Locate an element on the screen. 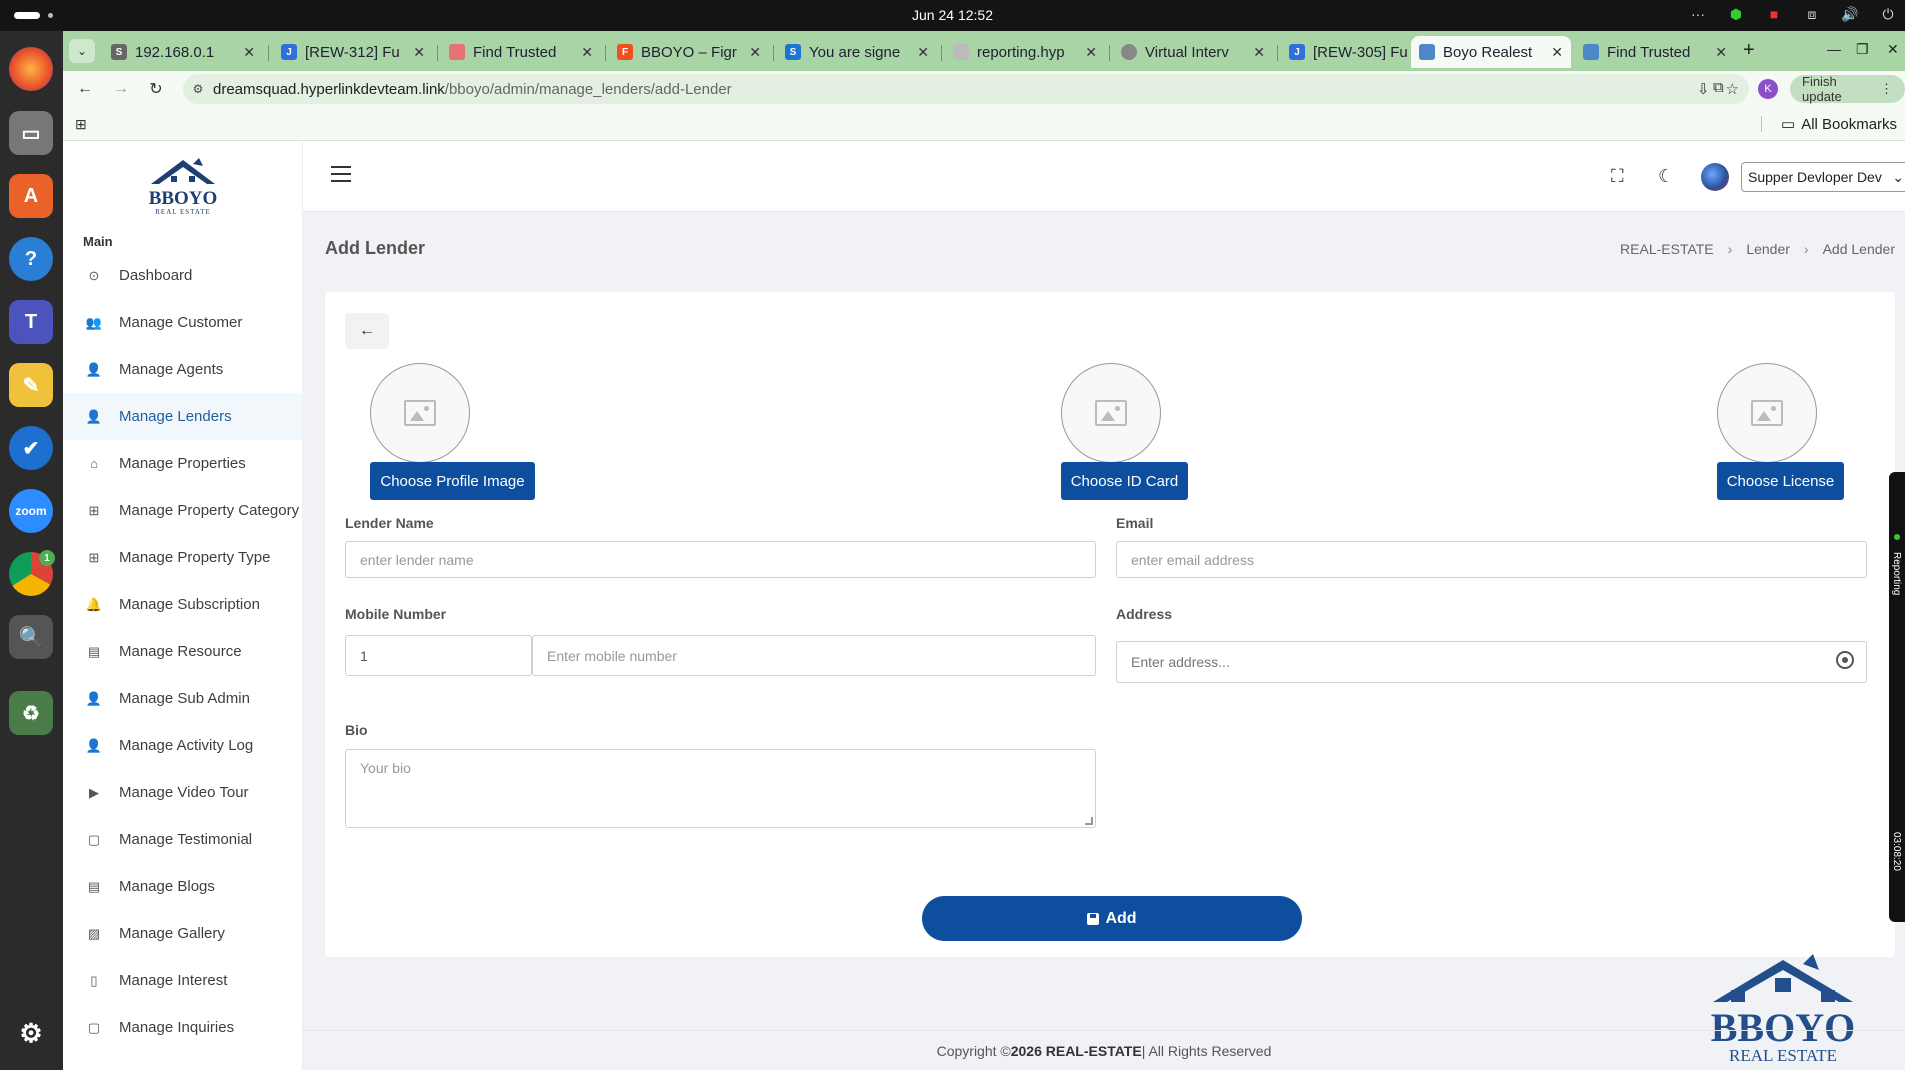 The width and height of the screenshot is (1905, 1070). sidebar-item-video-tour: ▶ Manage Video Tour is located at coordinates (183, 792).